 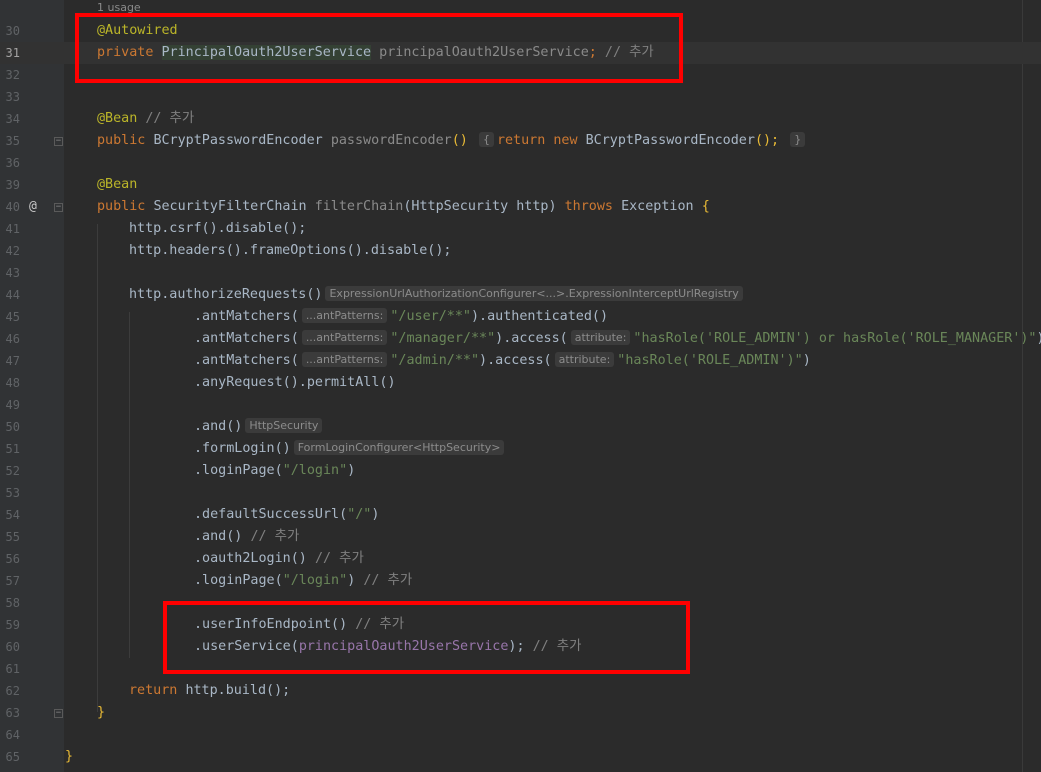 I want to click on code-line-33: 33, so click(x=520, y=97).